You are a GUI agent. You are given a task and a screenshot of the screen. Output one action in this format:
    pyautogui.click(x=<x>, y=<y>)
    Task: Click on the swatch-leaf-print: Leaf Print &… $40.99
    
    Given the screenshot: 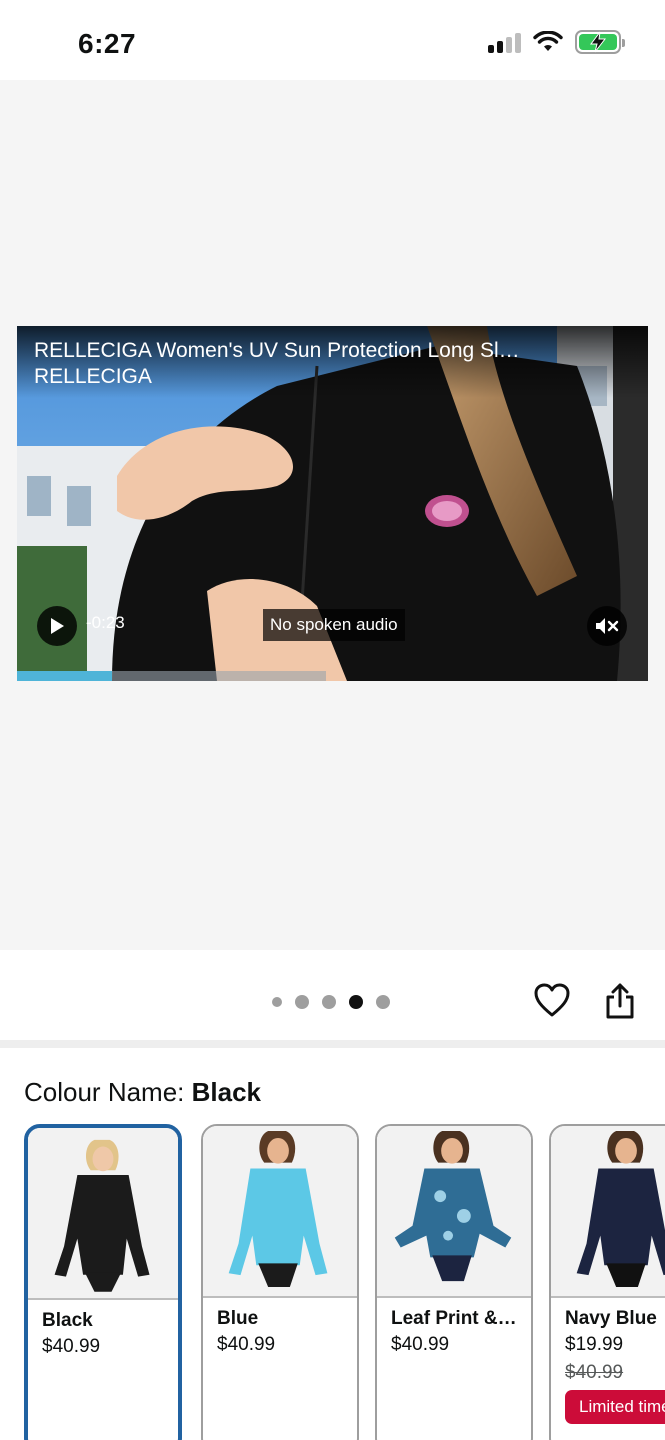 What is the action you would take?
    pyautogui.click(x=454, y=1282)
    